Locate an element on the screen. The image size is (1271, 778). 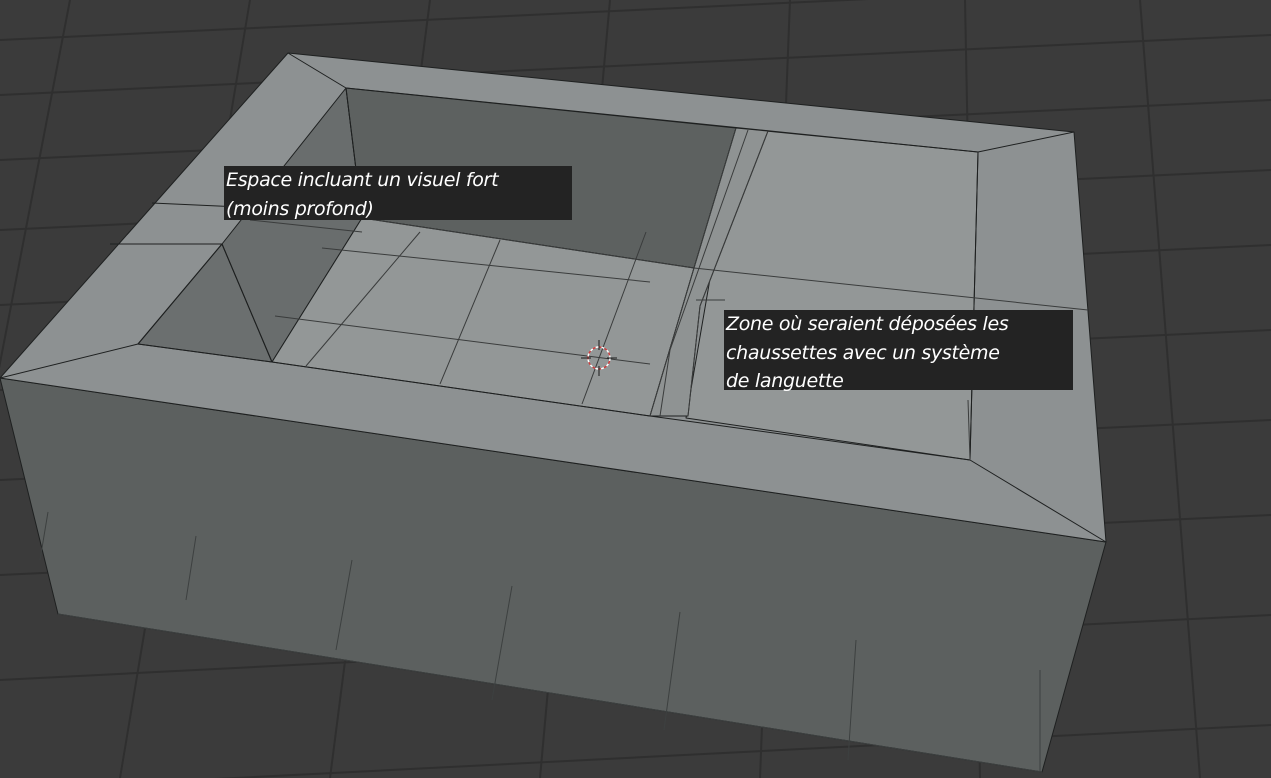
annotation-socks-line-3: de languette is located at coordinates (785, 381).